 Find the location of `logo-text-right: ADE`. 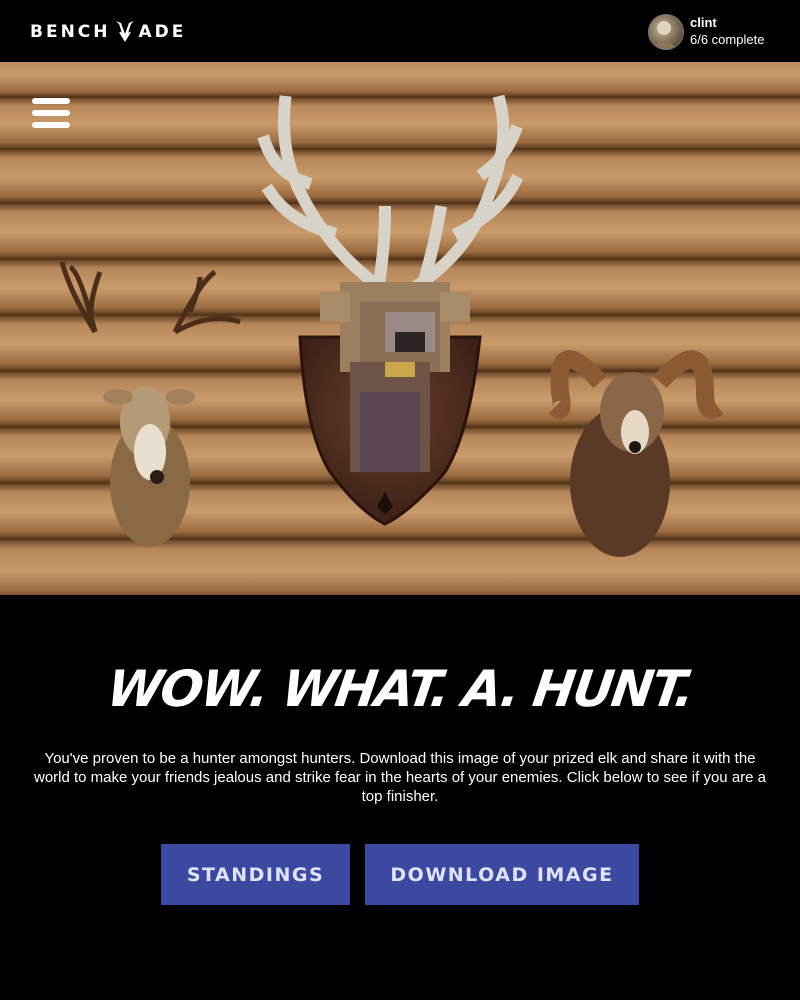

logo-text-right: ADE is located at coordinates (162, 32).